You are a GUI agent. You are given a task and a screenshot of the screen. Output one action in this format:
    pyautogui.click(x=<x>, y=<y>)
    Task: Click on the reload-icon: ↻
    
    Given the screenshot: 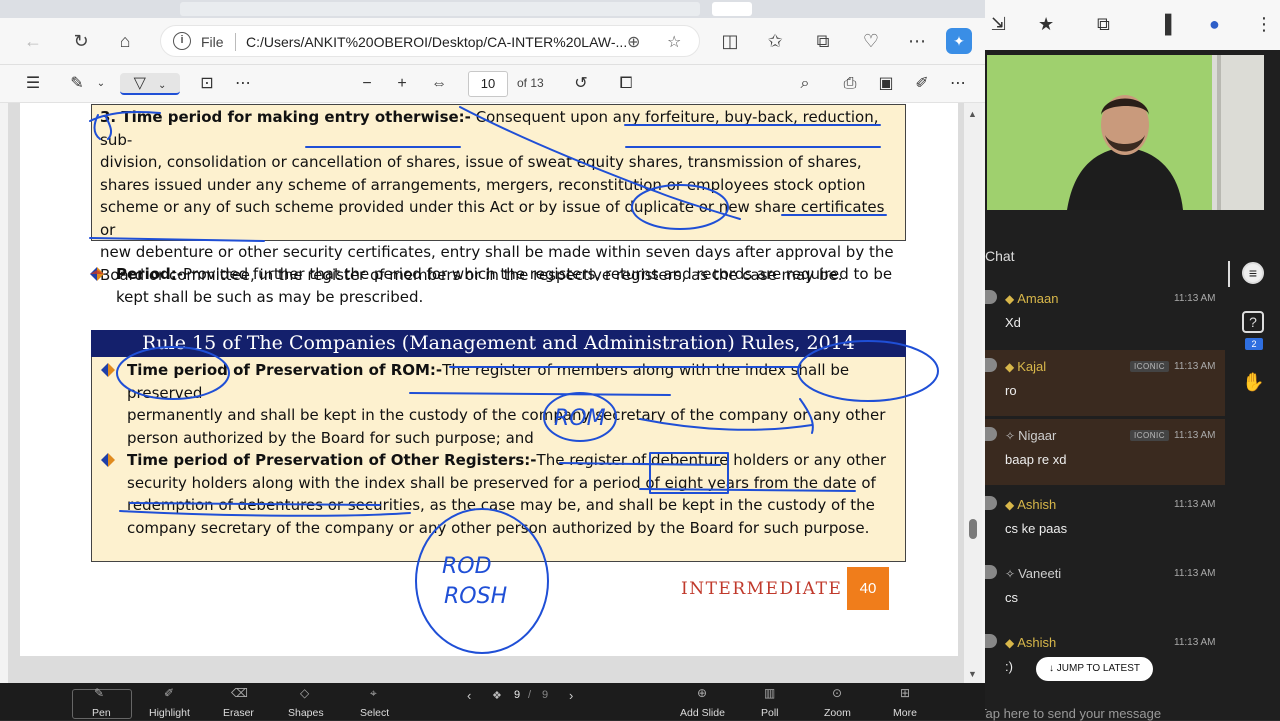 What is the action you would take?
    pyautogui.click(x=81, y=41)
    